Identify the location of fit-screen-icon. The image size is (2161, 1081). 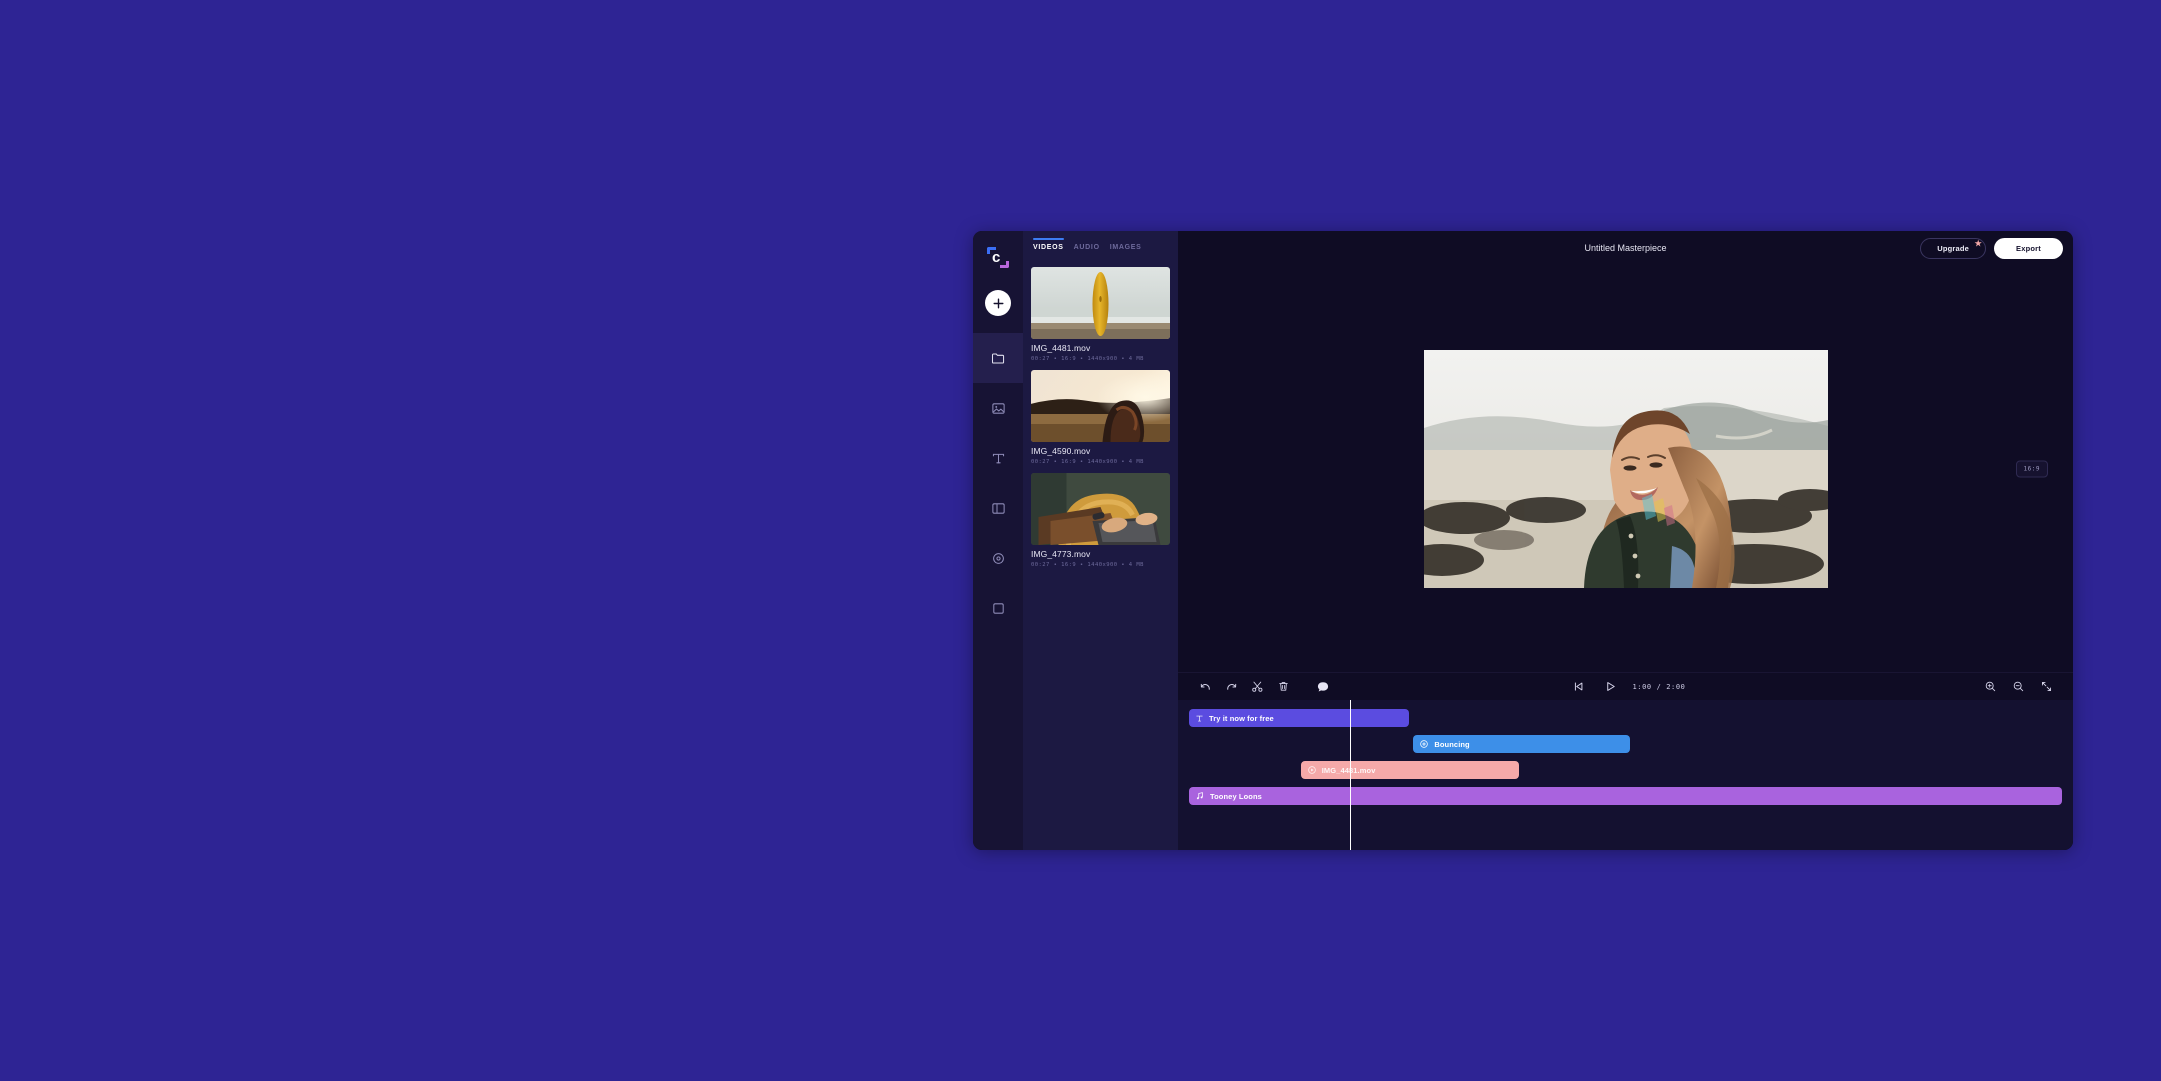
(2046, 686).